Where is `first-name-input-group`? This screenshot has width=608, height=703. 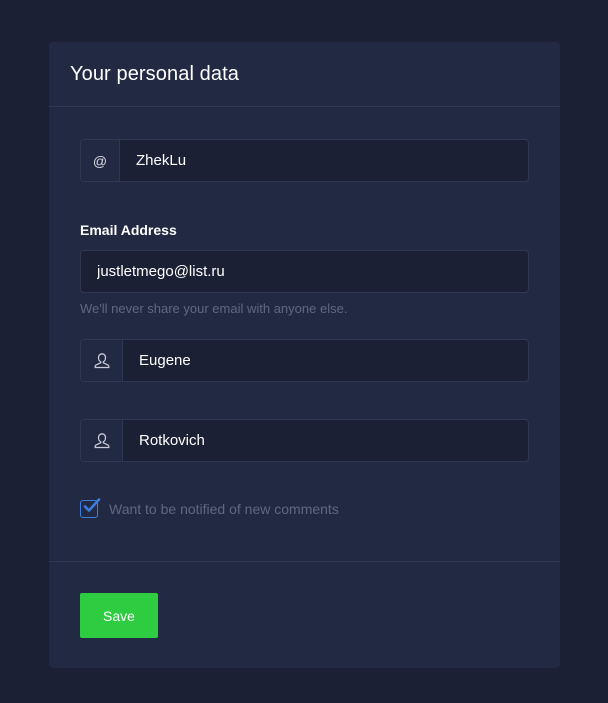
first-name-input-group is located at coordinates (304, 360).